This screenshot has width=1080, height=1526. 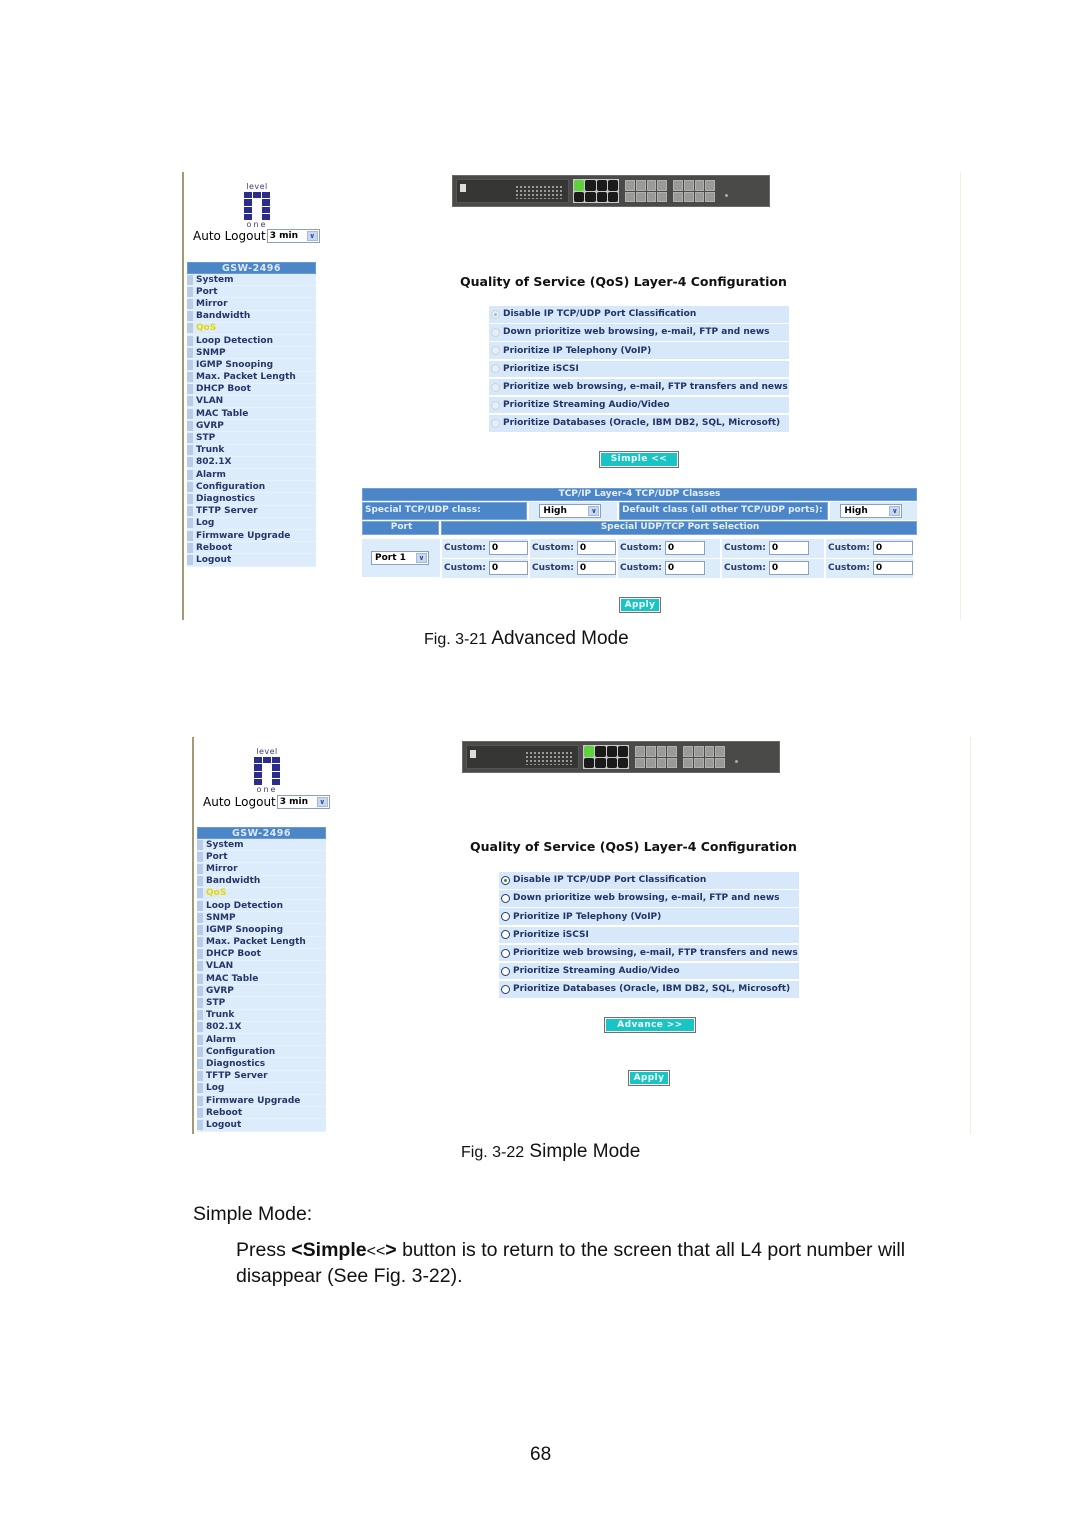 What do you see at coordinates (650, 1025) in the screenshot?
I see `advance-mode-button: Advance >>` at bounding box center [650, 1025].